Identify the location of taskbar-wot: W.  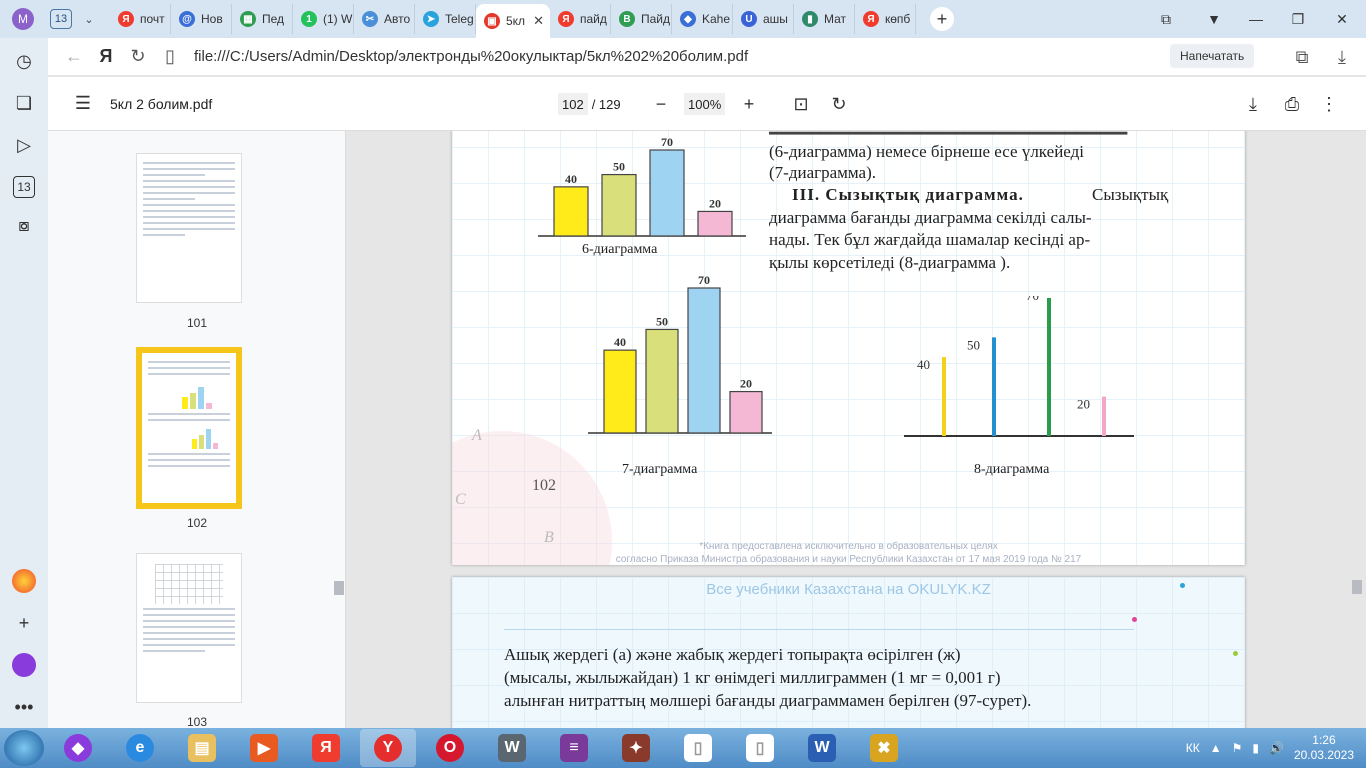
(512, 748).